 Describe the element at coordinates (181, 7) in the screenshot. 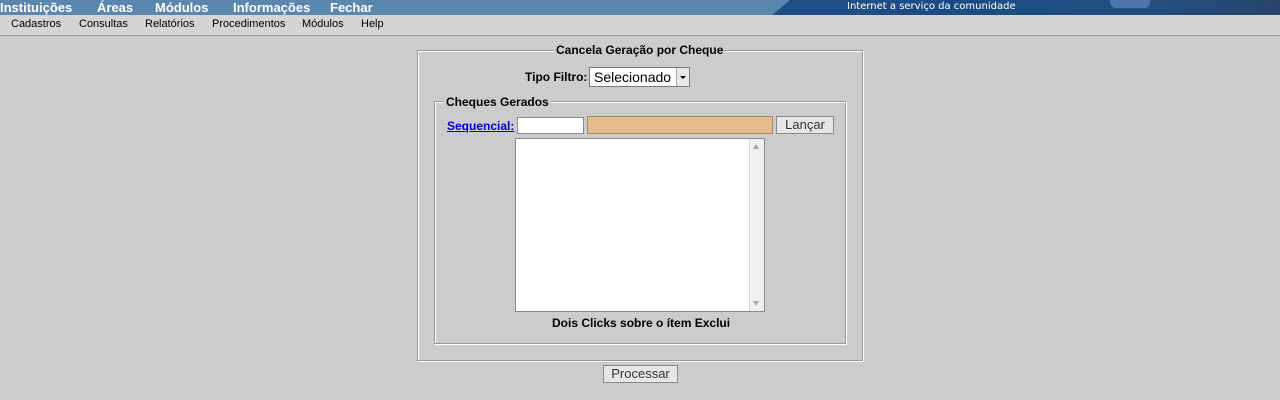

I see `top-menu-modulos: Módulos` at that location.